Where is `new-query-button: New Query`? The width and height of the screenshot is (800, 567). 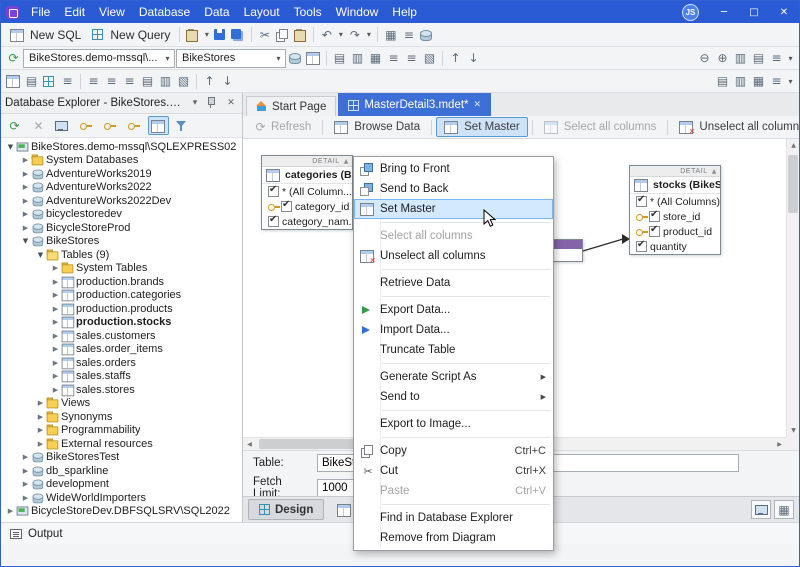
new-query-button: New Query is located at coordinates (131, 35).